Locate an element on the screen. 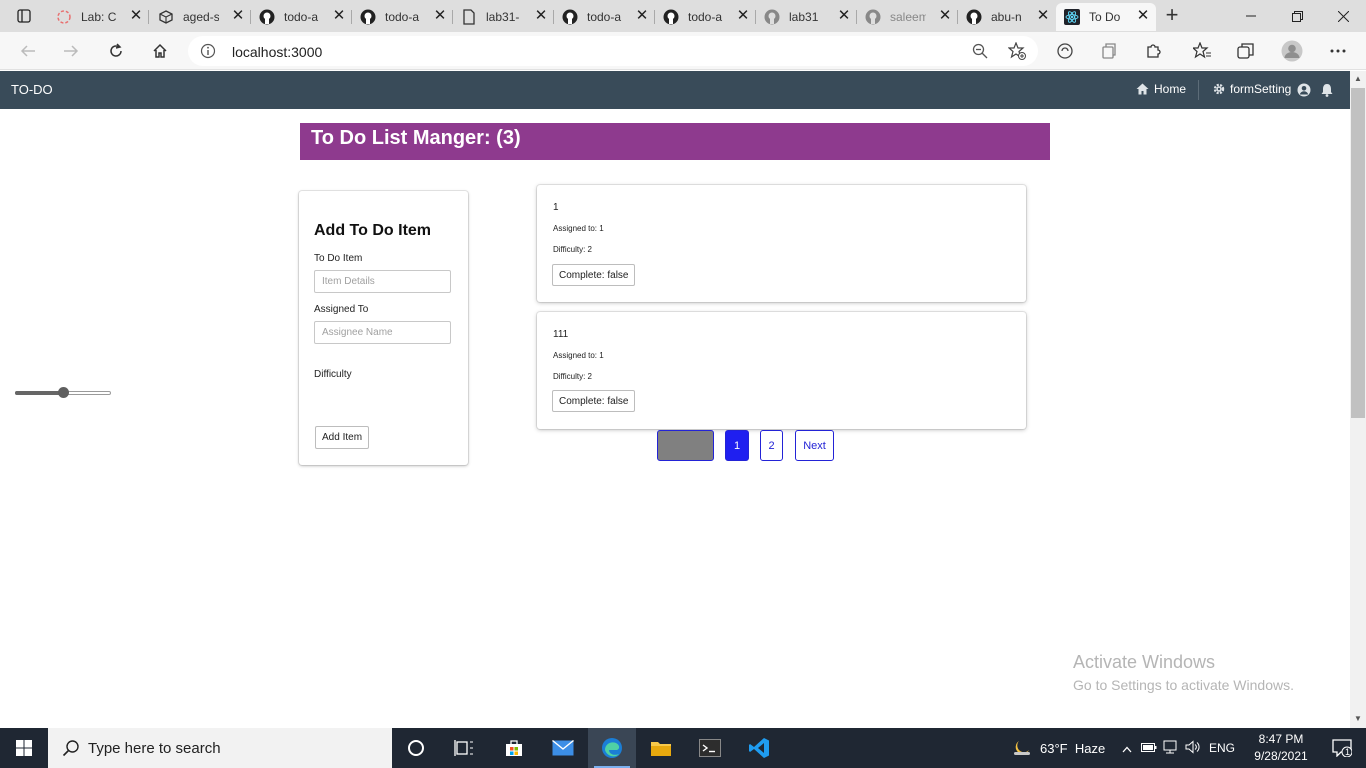 Image resolution: width=1366 pixels, height=768 pixels. back-icon is located at coordinates (28, 51).